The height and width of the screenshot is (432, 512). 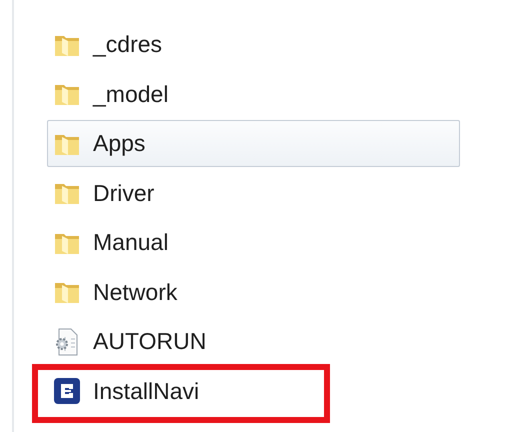 I want to click on app-icon, so click(x=67, y=391).